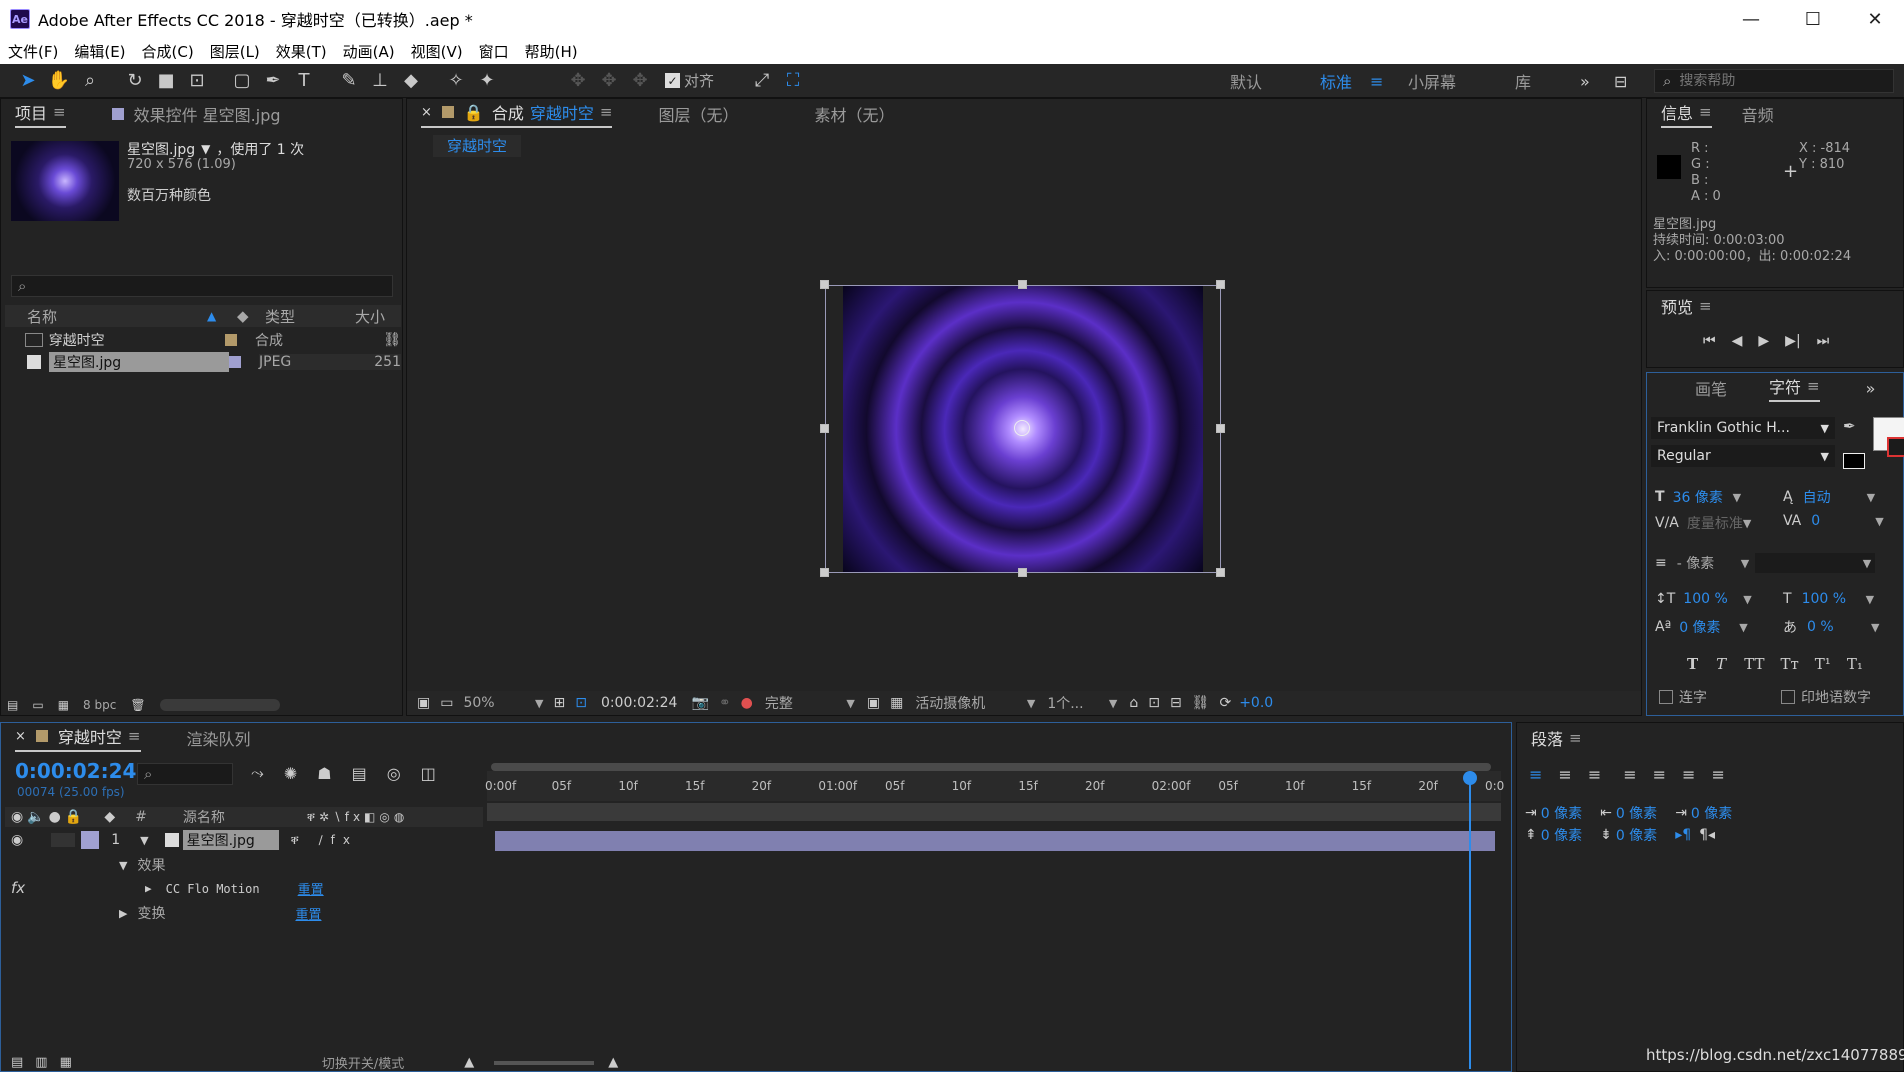  I want to click on superscript-button: T¹, so click(1823, 664).